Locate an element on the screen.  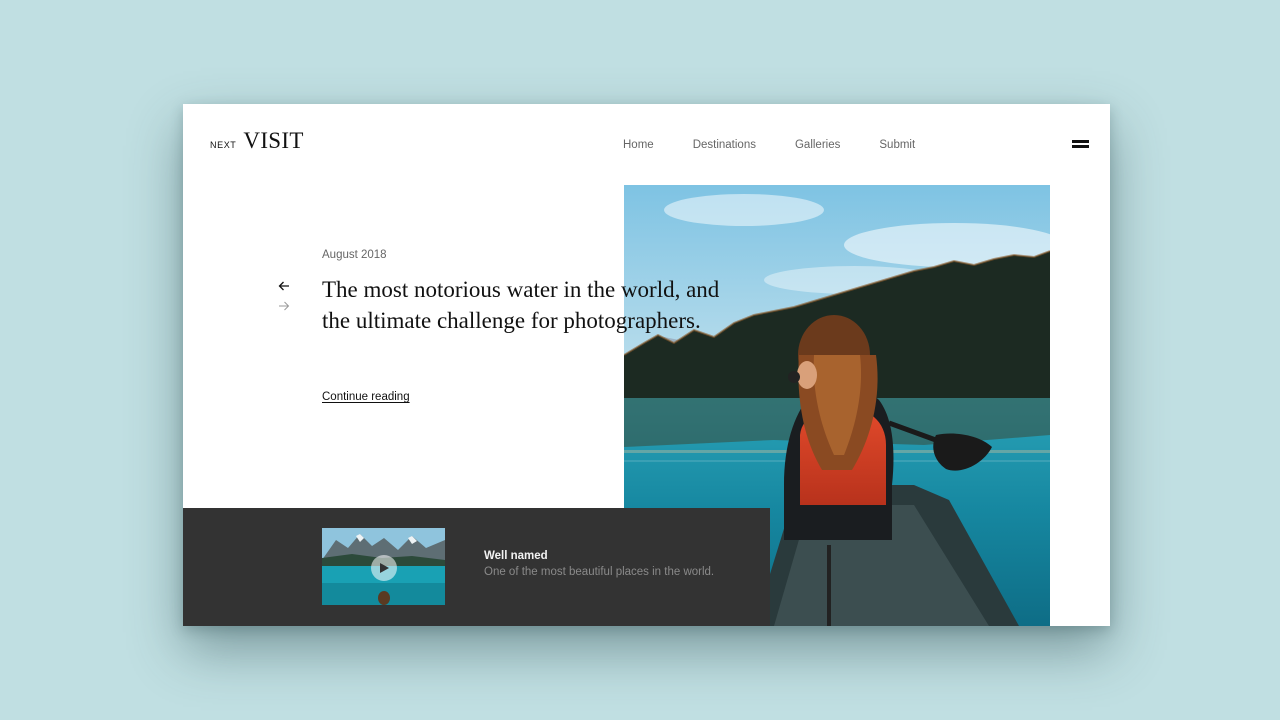
arrow-left-icon is located at coordinates (284, 286).